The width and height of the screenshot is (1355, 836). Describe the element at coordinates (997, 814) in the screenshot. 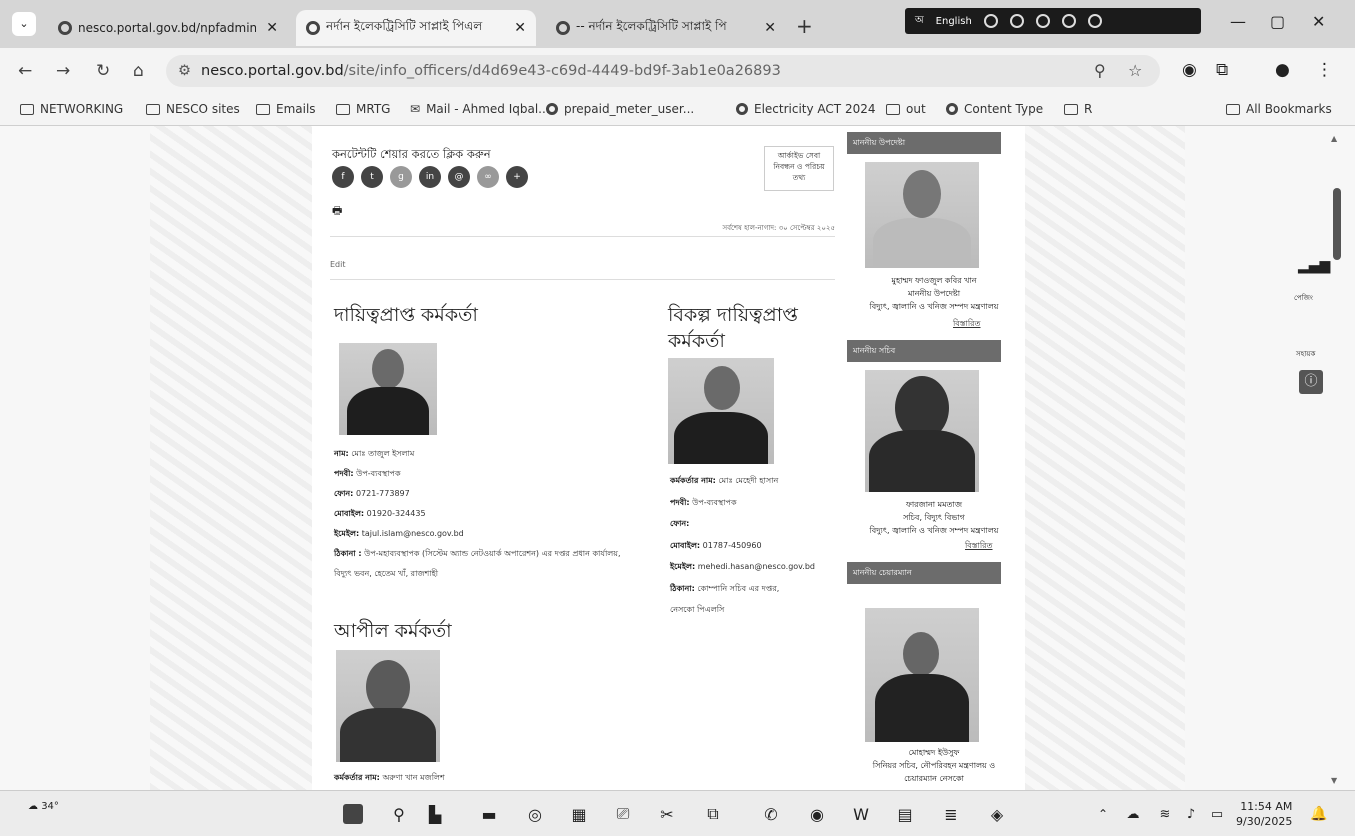

I see `app-icon: ◈` at that location.